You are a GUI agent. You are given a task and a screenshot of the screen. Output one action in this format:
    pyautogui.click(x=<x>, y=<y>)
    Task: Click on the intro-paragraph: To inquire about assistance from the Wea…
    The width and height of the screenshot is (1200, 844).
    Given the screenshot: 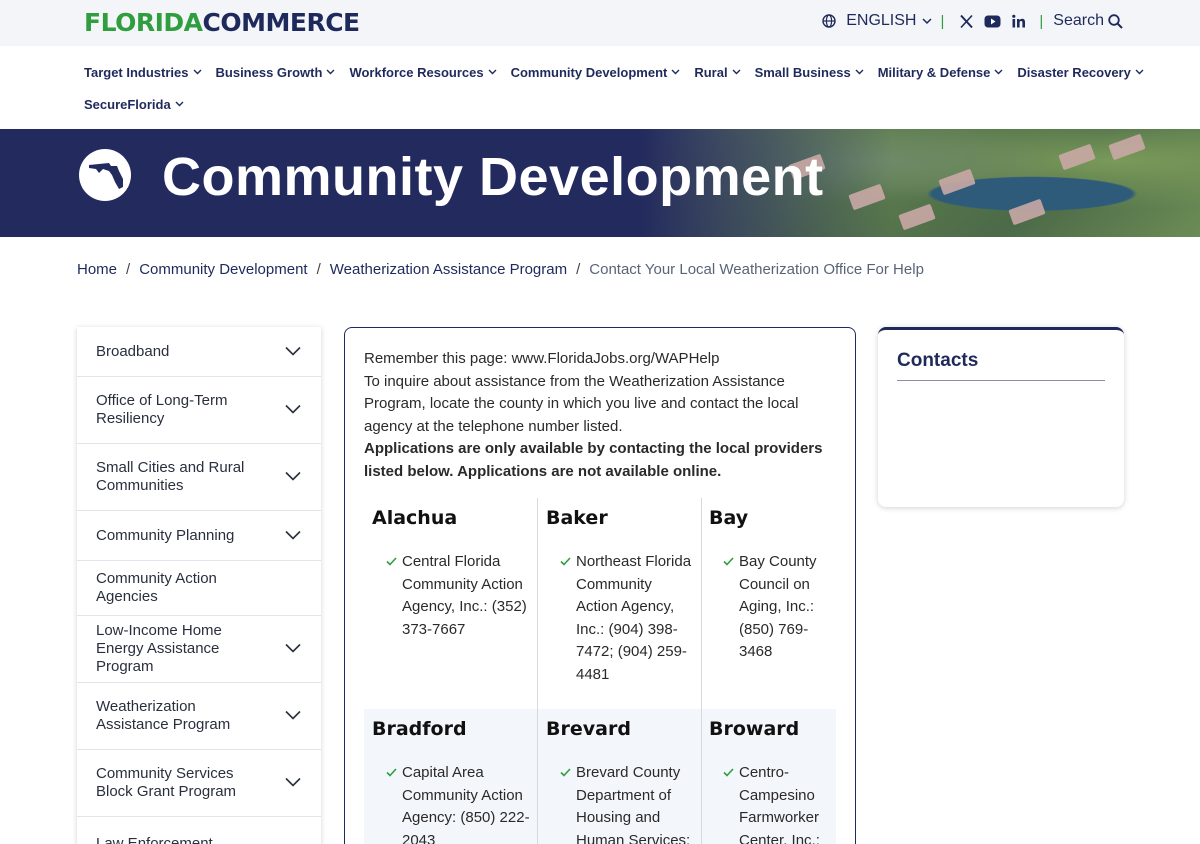 What is the action you would take?
    pyautogui.click(x=581, y=403)
    